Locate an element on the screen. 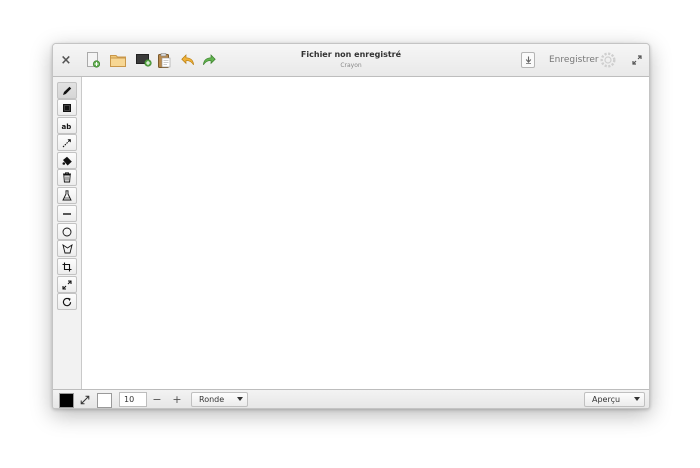 Image resolution: width=700 pixels, height=468 pixels. save-label: Enregistrer is located at coordinates (574, 60).